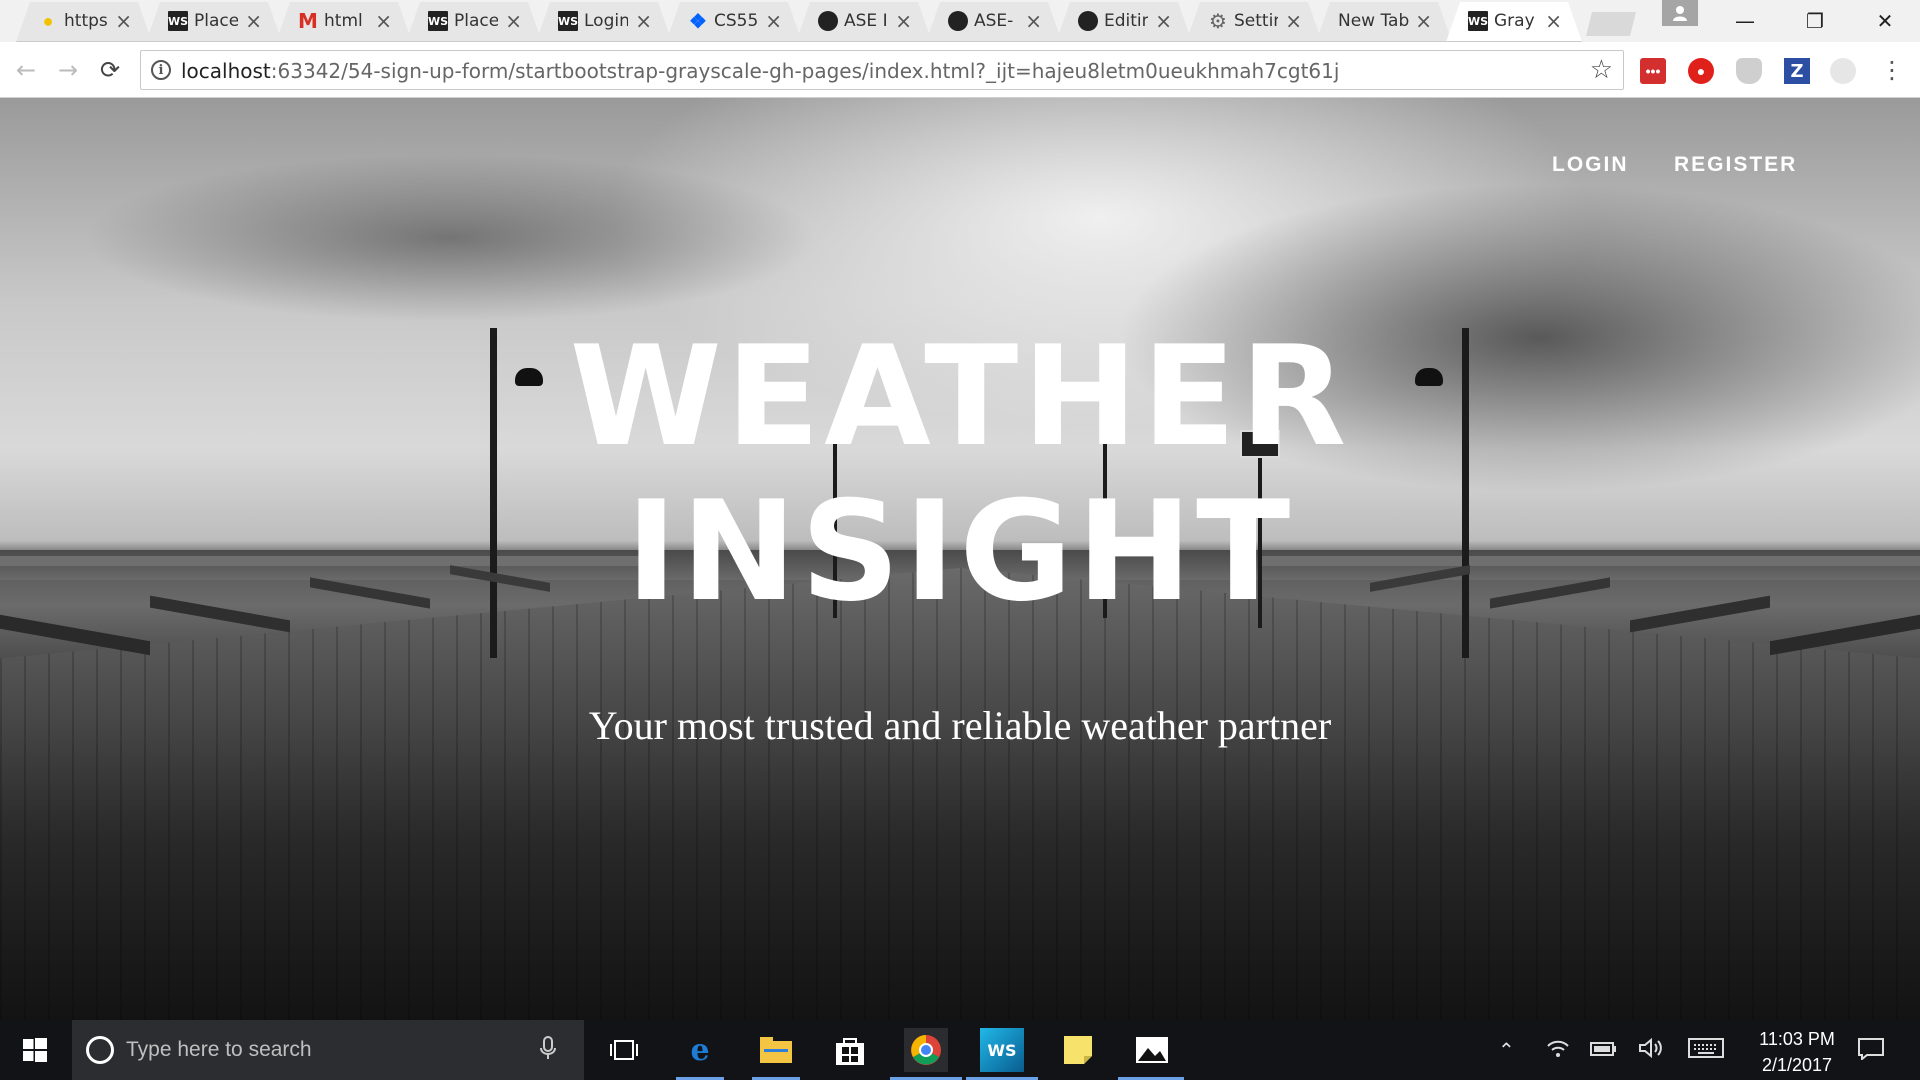 This screenshot has height=1080, width=1920. I want to click on browser-tab-active: WS Gray ×, so click(1514, 21).